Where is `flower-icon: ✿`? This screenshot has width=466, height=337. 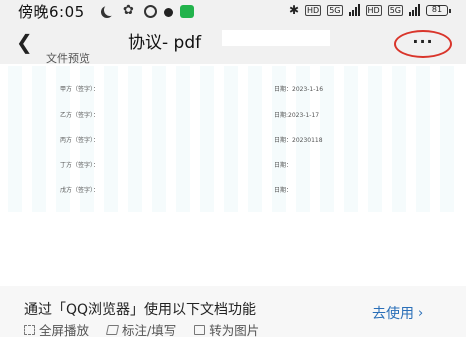 flower-icon: ✿ is located at coordinates (128, 10).